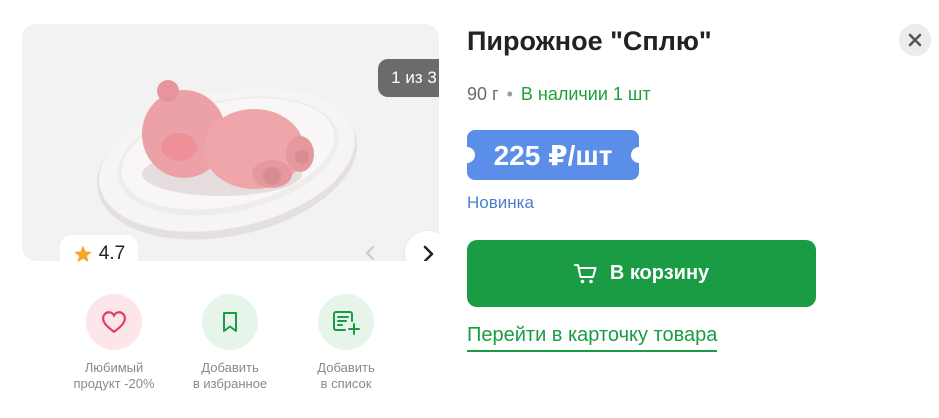 This screenshot has width=939, height=418. I want to click on favorite-product-action: Любимый продукт -20%, so click(114, 343).